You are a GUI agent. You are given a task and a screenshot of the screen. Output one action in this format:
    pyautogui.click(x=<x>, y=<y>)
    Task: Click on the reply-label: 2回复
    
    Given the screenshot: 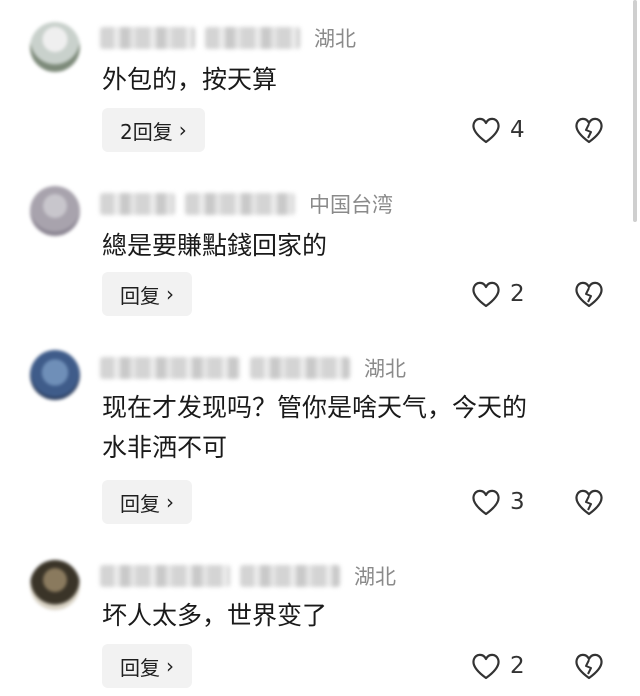 What is the action you would take?
    pyautogui.click(x=146, y=131)
    